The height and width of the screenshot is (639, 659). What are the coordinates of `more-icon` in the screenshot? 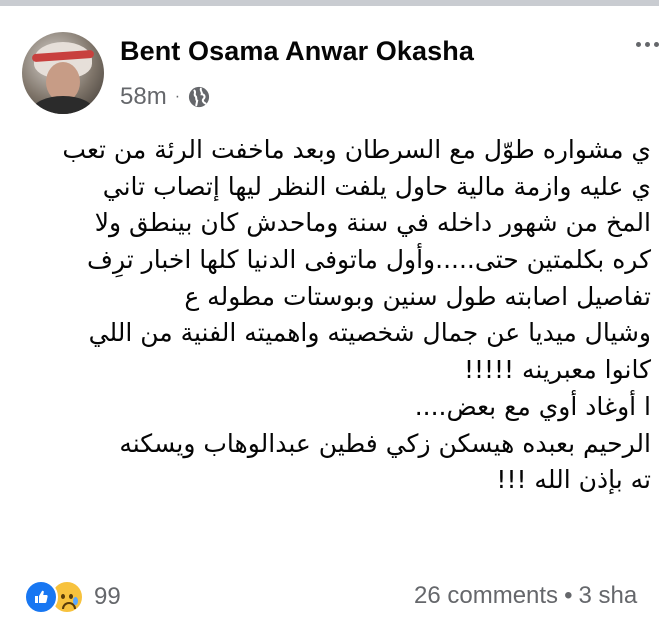 It's located at (647, 44).